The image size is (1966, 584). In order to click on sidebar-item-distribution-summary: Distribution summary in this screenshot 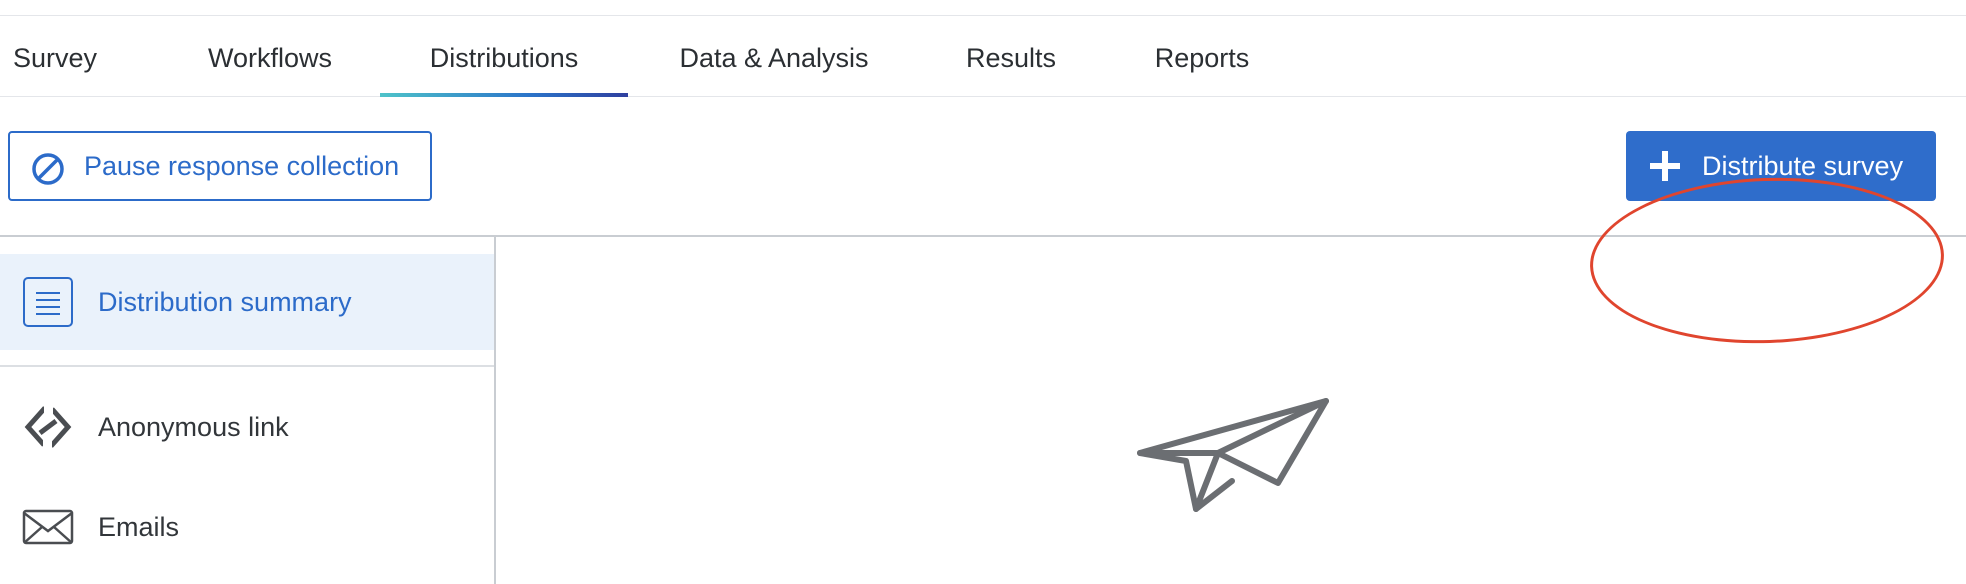, I will do `click(247, 302)`.